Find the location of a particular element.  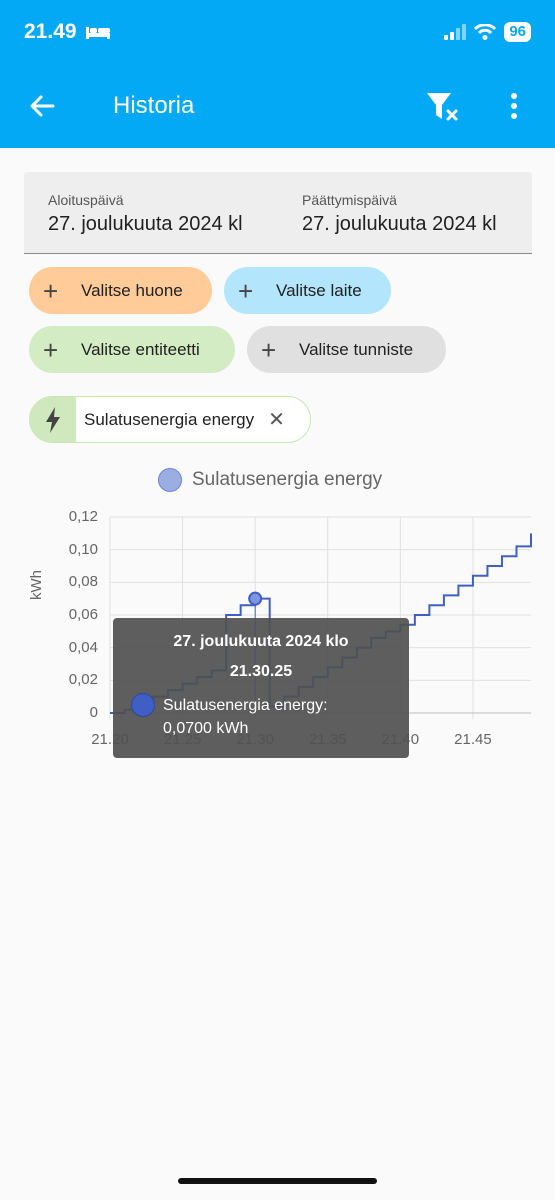

tooltip-date: 27. joulukuuta 2024 klo is located at coordinates (261, 641).